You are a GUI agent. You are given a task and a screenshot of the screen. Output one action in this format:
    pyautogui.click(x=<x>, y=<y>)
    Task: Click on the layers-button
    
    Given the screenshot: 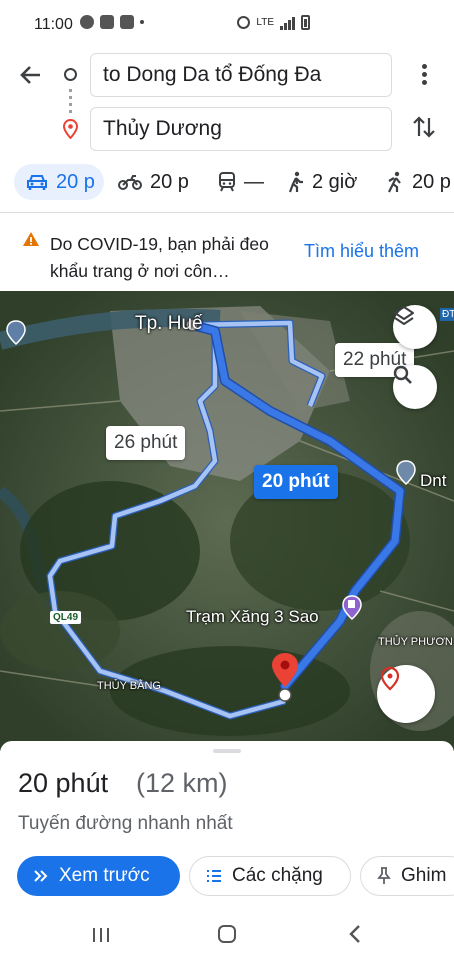 What is the action you would take?
    pyautogui.click(x=415, y=327)
    